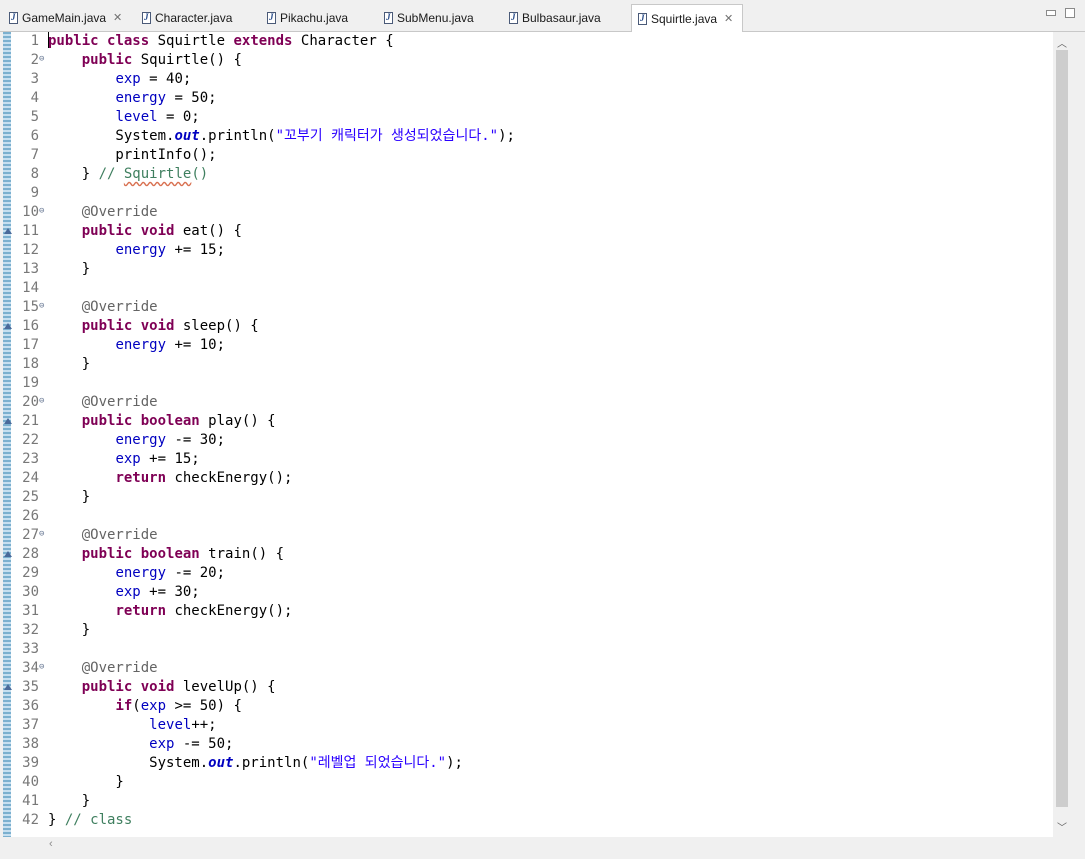  I want to click on line-number: 29, so click(30, 573).